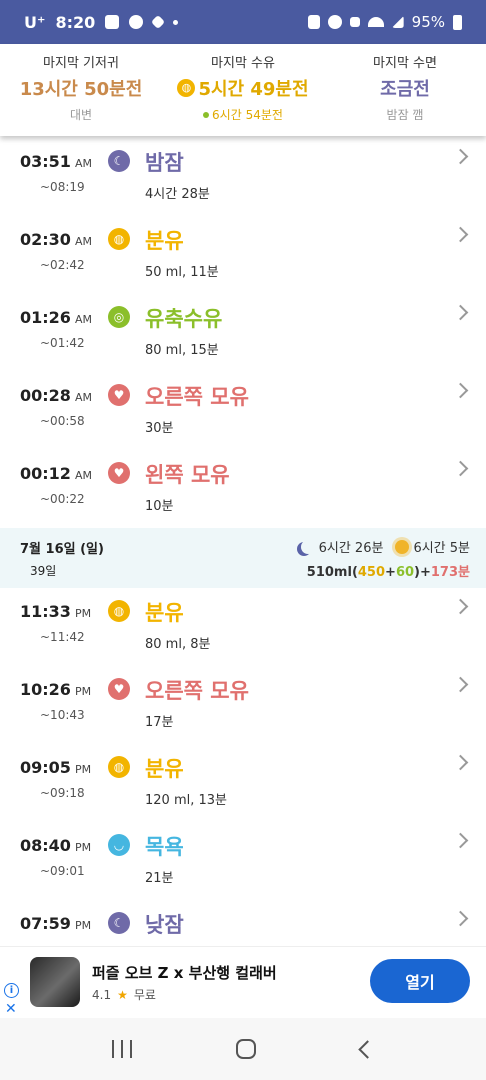 The width and height of the screenshot is (486, 1080). I want to click on activity-row: 01:26 AM ~01:42 ◎ 유축수유 80 ml, 15분, so click(243, 333).